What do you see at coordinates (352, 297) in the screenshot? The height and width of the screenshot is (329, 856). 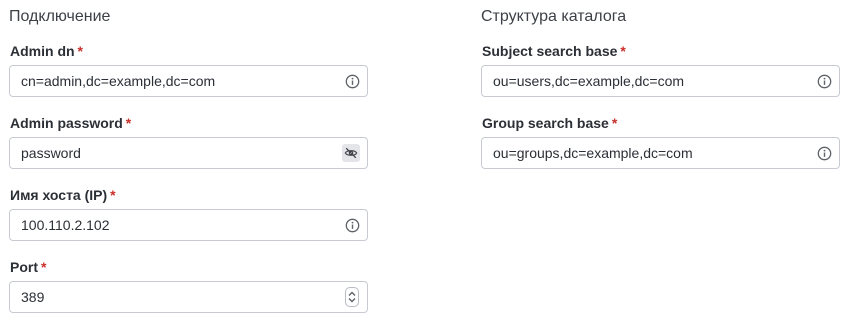 I see `stepper-icon` at bounding box center [352, 297].